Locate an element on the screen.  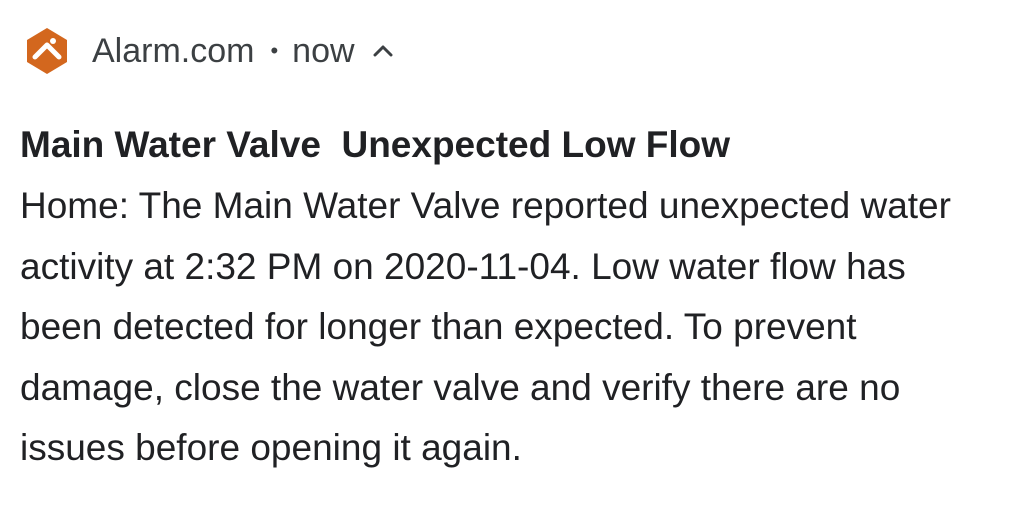
collapse-button is located at coordinates (383, 51).